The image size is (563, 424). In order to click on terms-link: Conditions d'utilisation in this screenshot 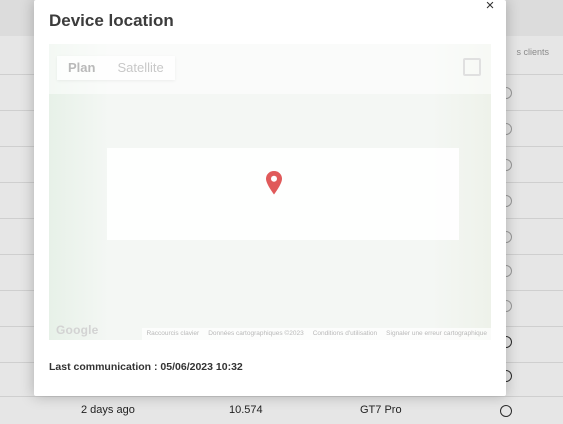, I will do `click(345, 334)`.